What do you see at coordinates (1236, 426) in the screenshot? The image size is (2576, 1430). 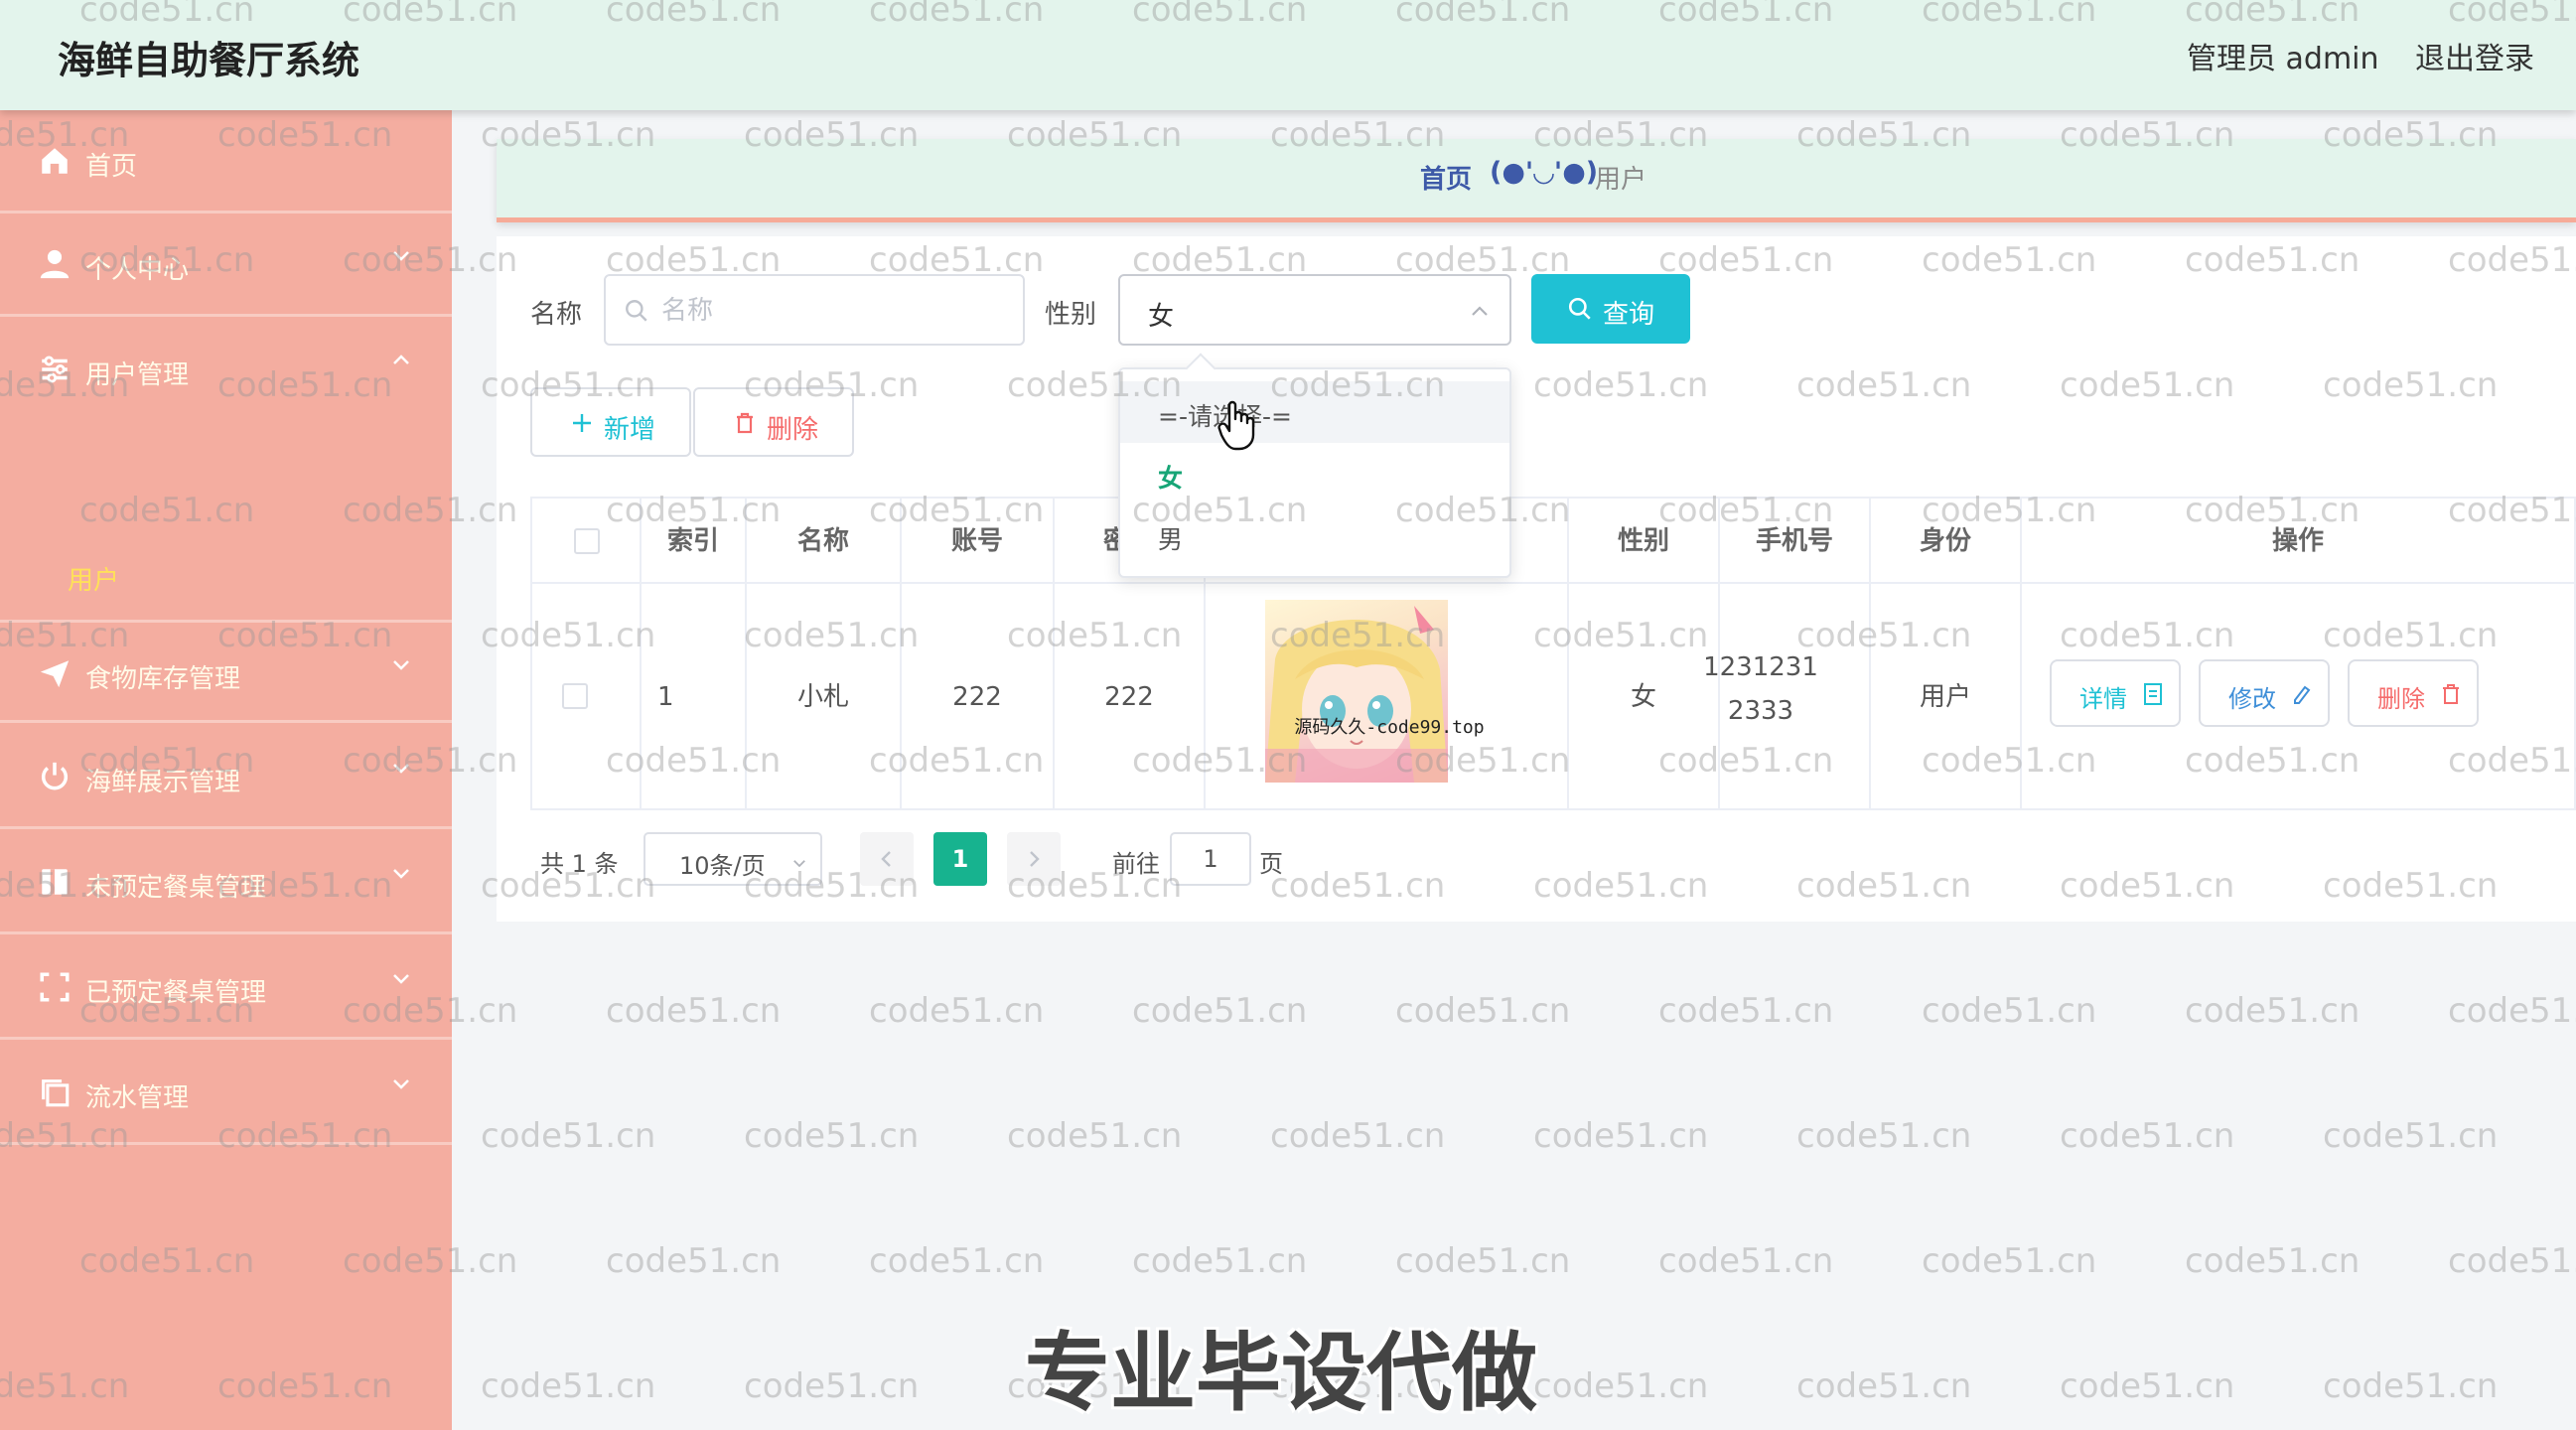 I see `hand-cursor-icon` at bounding box center [1236, 426].